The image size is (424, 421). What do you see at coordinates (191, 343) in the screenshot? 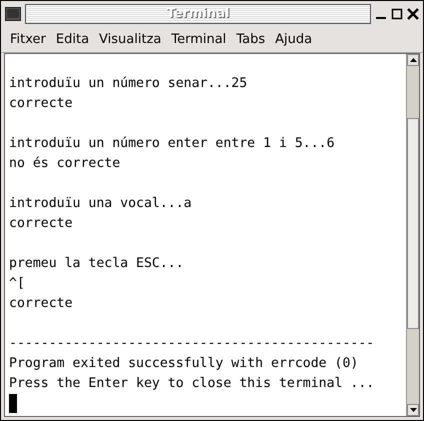
I see `terminal-line: ----------------------------------------------` at bounding box center [191, 343].